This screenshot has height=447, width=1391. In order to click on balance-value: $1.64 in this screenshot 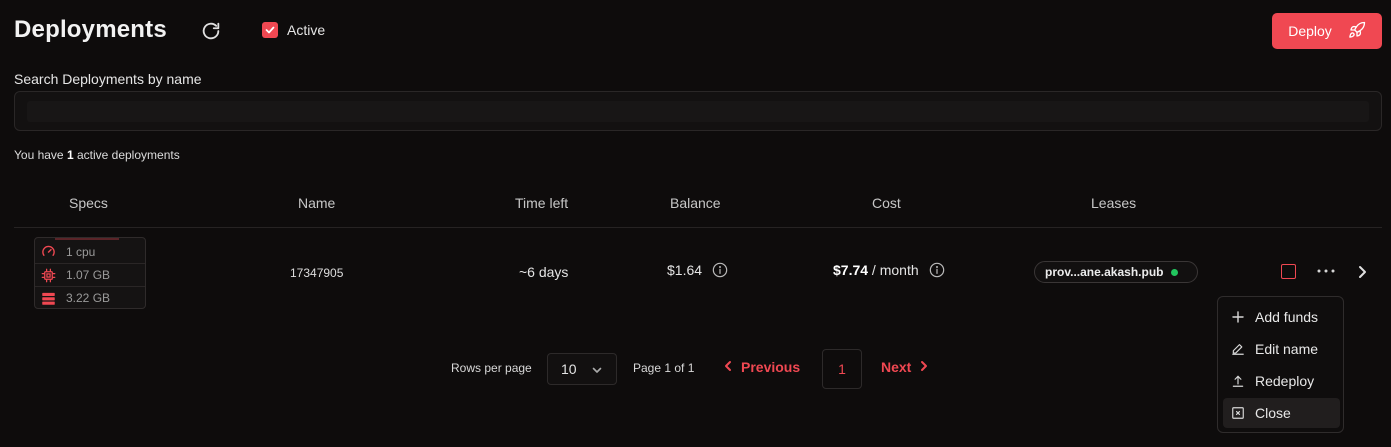, I will do `click(685, 270)`.